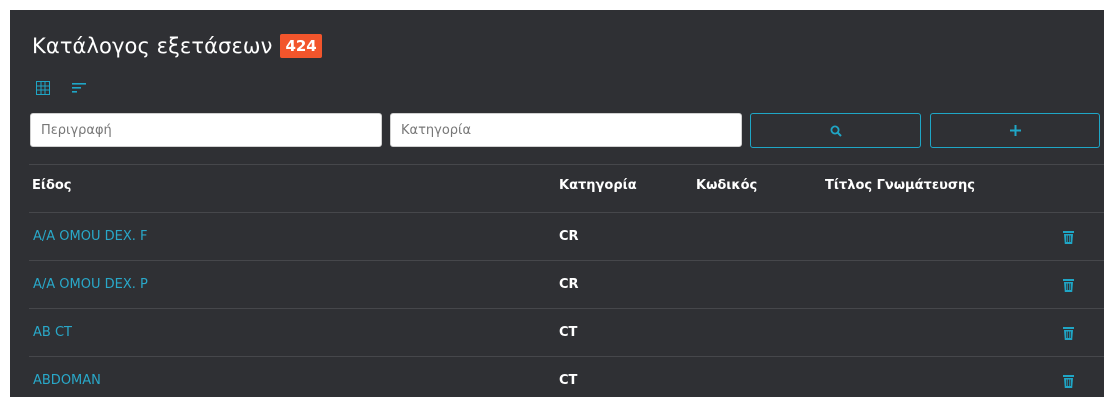 The width and height of the screenshot is (1104, 397). I want to click on table-row: AB CT CT, so click(566, 332).